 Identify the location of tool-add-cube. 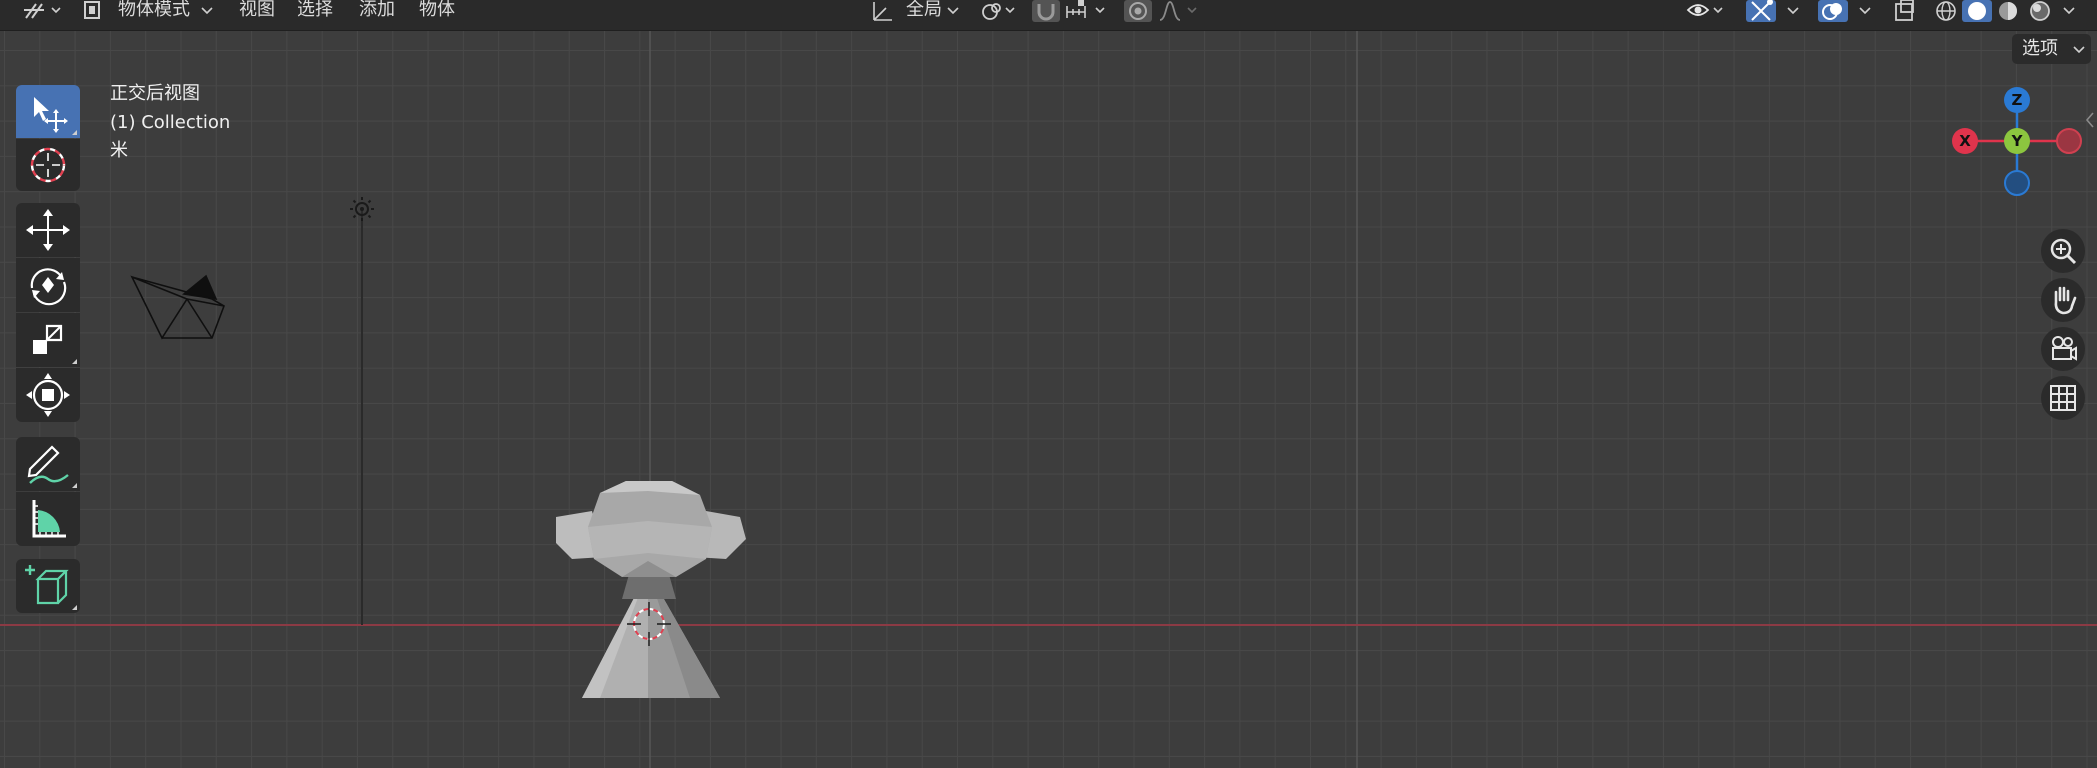
(48, 586).